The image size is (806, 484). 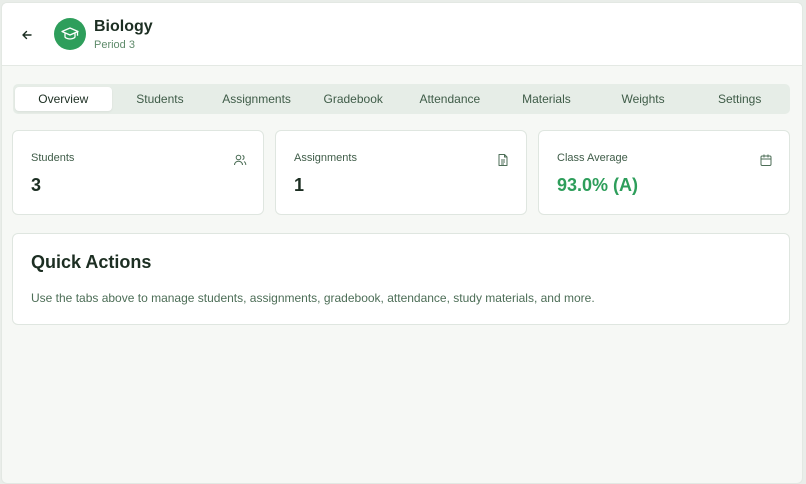 What do you see at coordinates (256, 99) in the screenshot?
I see `tab-assignments: Assignments` at bounding box center [256, 99].